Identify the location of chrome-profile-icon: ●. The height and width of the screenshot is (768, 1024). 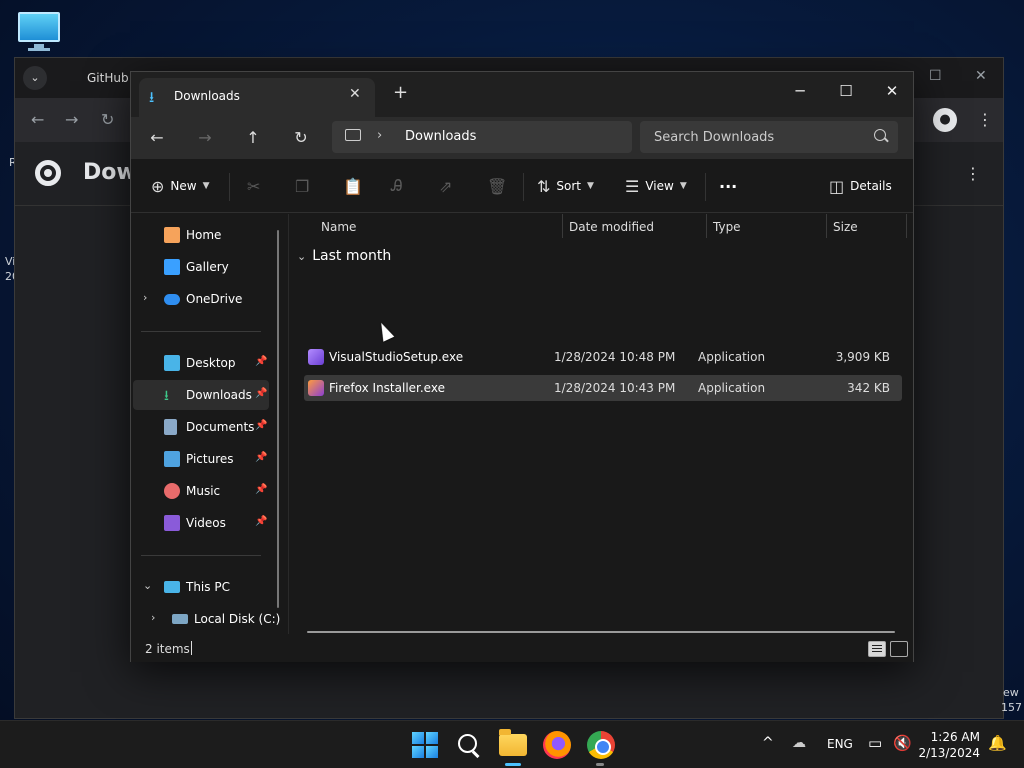
(945, 120).